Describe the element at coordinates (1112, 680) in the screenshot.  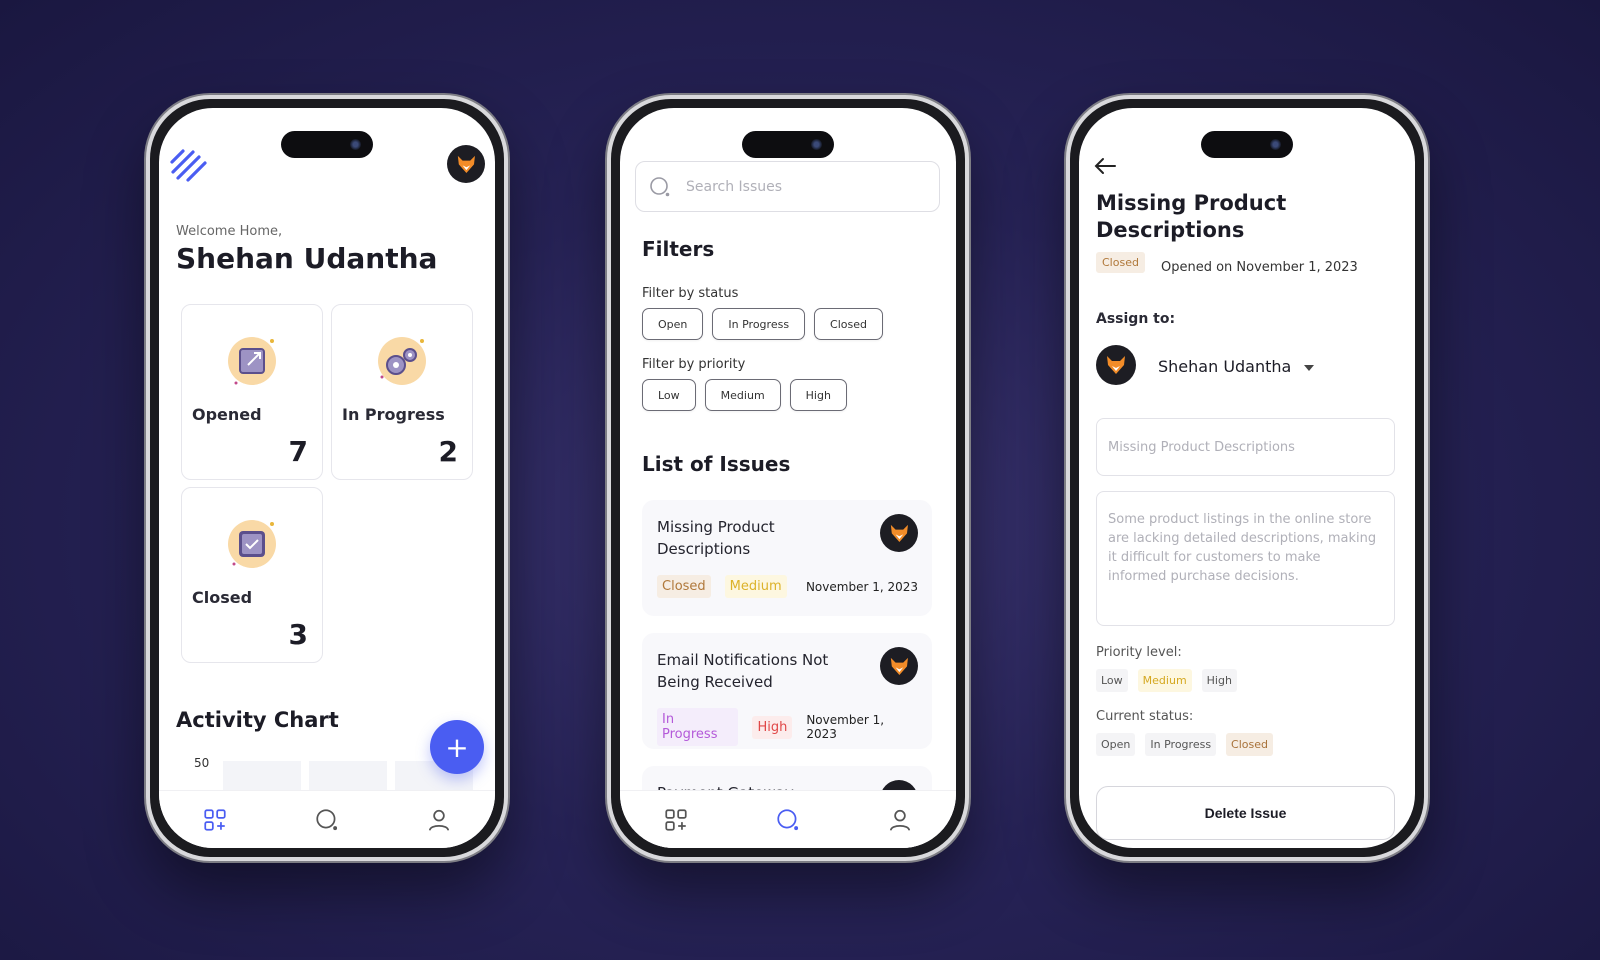
I see `priority-option-low: Low` at that location.